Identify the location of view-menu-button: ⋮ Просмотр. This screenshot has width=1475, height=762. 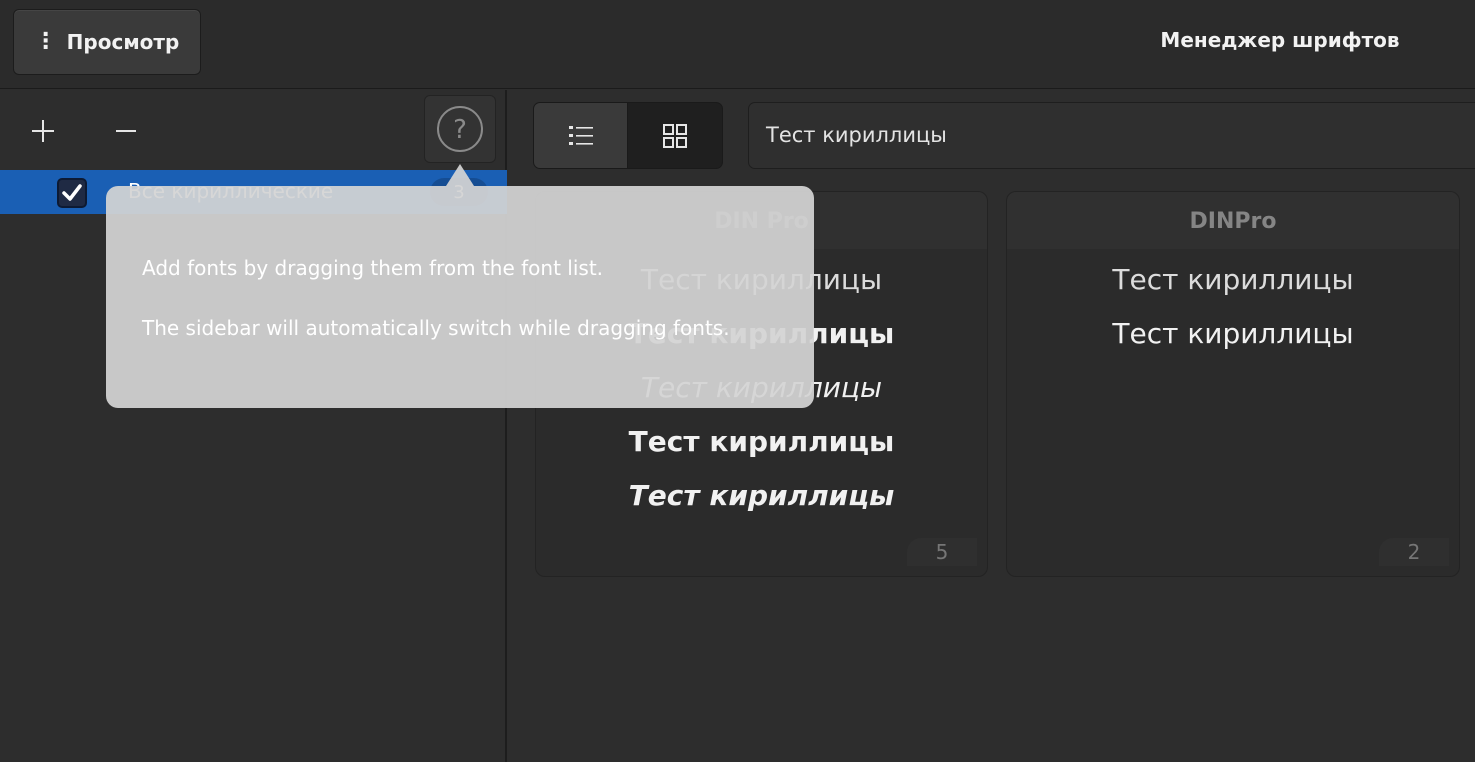
(107, 42).